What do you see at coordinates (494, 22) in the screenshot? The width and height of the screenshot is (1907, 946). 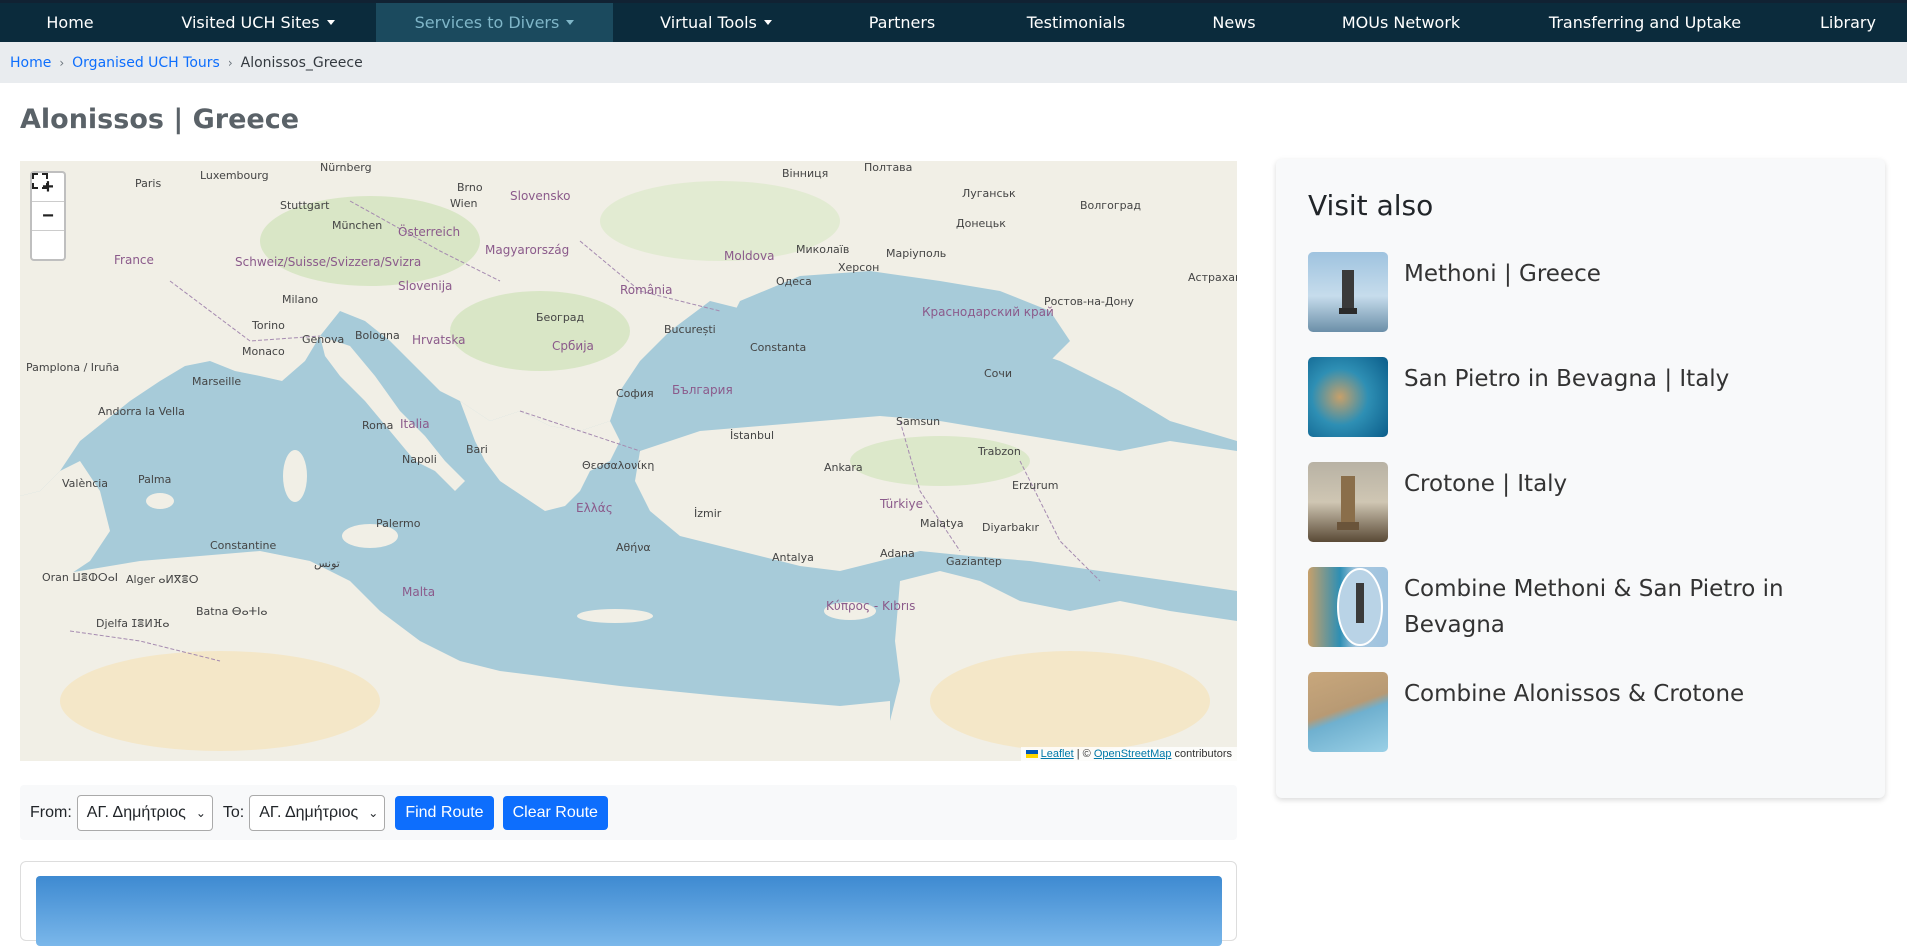 I see `nav-item-services-to-divers: Services to Divers` at bounding box center [494, 22].